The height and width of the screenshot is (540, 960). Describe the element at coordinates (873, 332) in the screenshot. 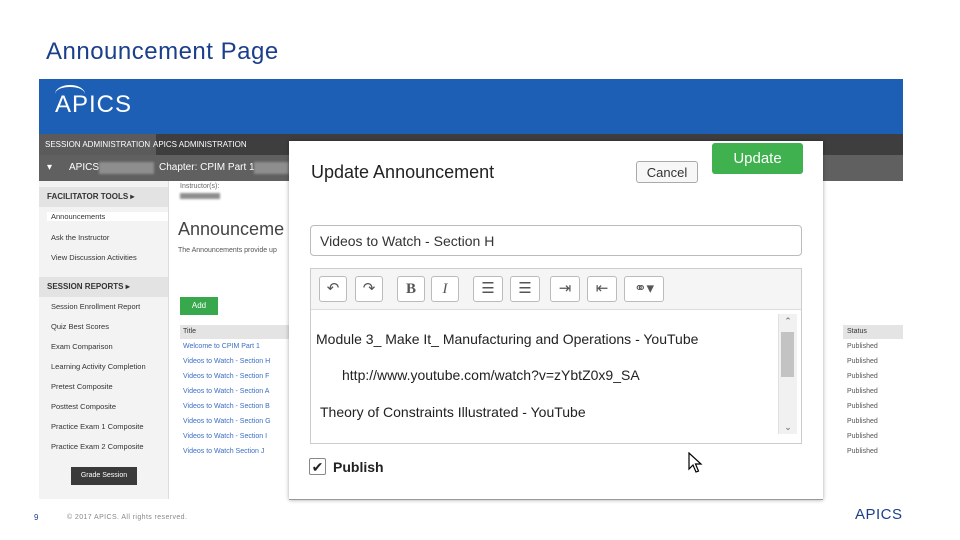

I see `column-header-status: Status` at that location.